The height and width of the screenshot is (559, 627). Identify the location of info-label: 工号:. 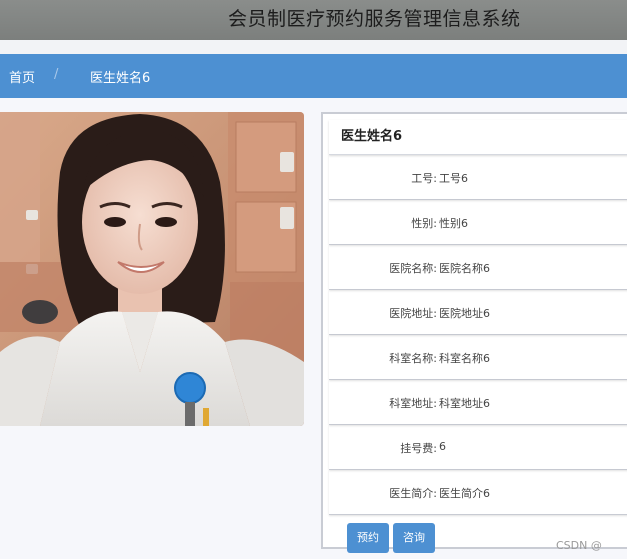
(424, 178).